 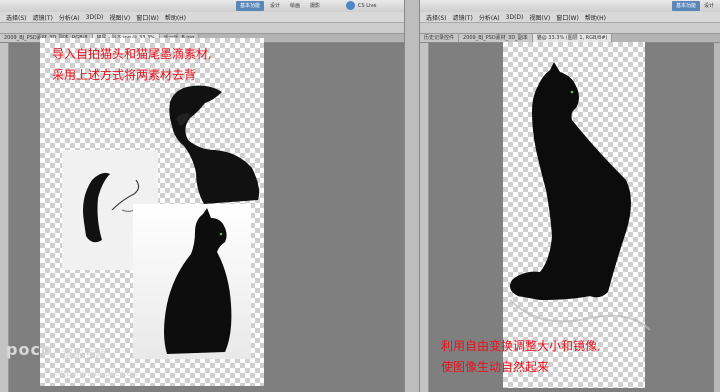 What do you see at coordinates (132, 54) in the screenshot?
I see `left-caption-line1: 导入自拍猫头和猫尾墨滴素材,` at bounding box center [132, 54].